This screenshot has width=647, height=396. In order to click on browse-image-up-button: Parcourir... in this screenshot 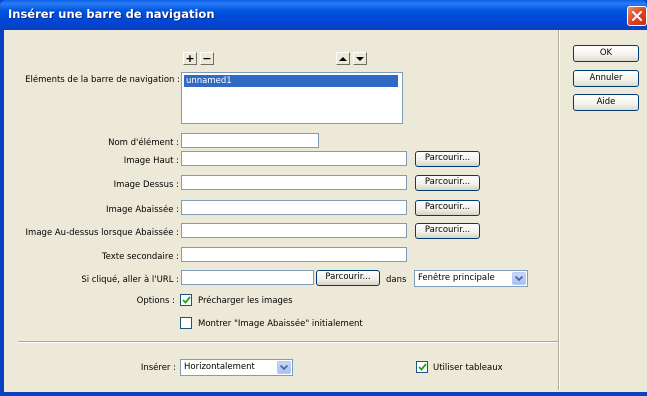, I will do `click(447, 159)`.